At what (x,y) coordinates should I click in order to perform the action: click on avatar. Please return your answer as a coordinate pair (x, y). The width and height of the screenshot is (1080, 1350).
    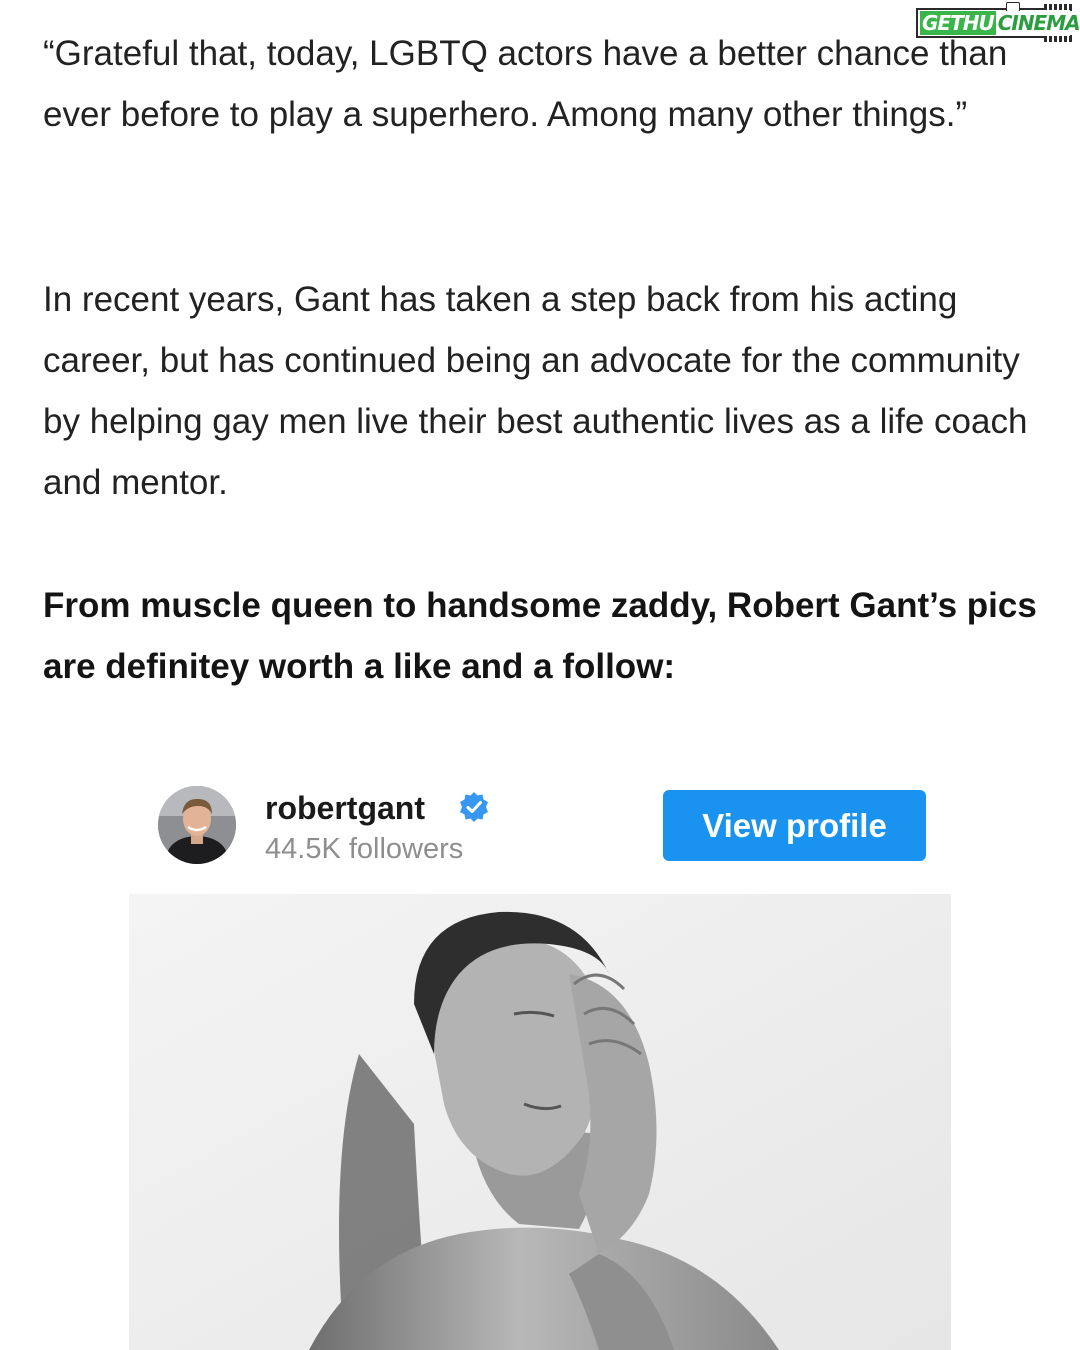
    Looking at the image, I should click on (197, 825).